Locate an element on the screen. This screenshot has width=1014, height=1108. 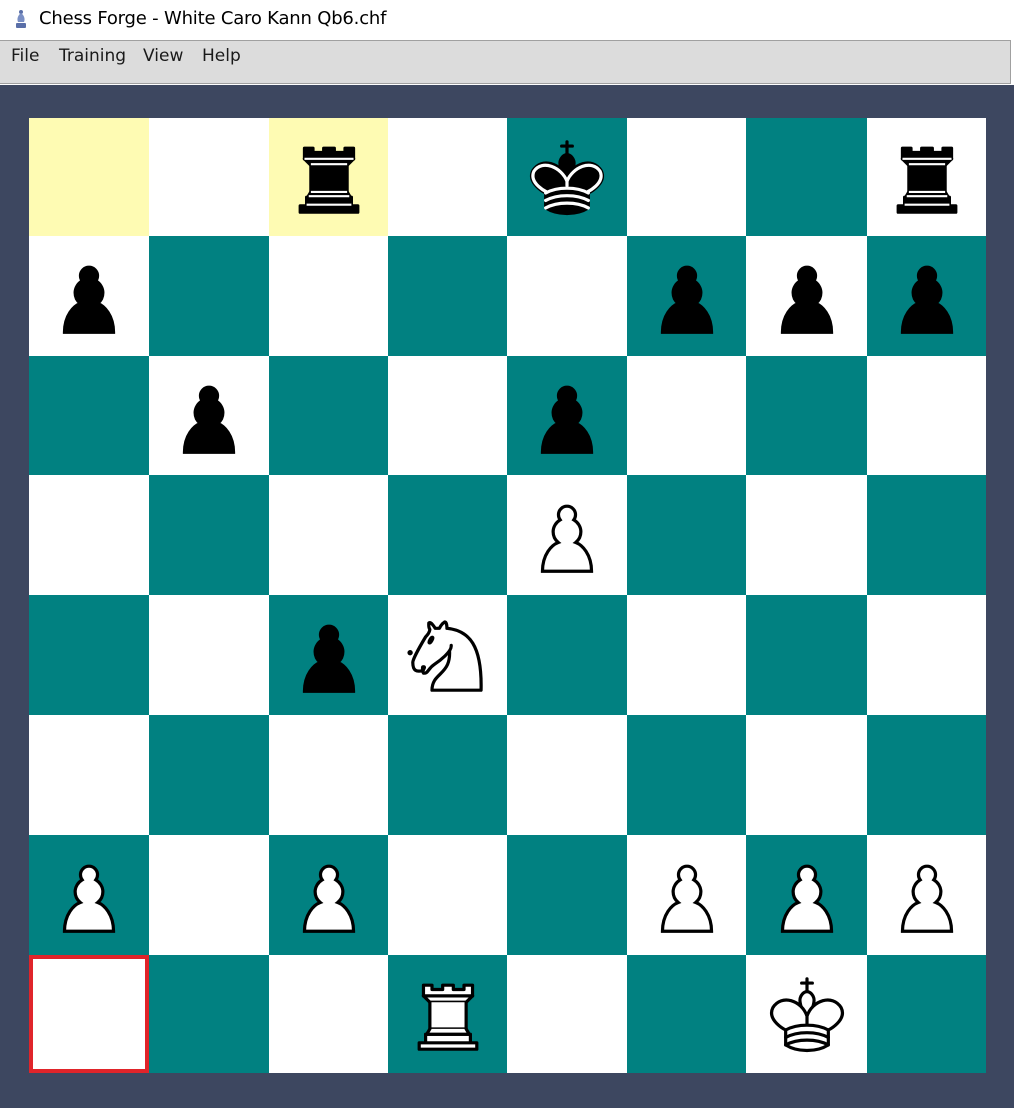
square-e6 is located at coordinates (567, 415).